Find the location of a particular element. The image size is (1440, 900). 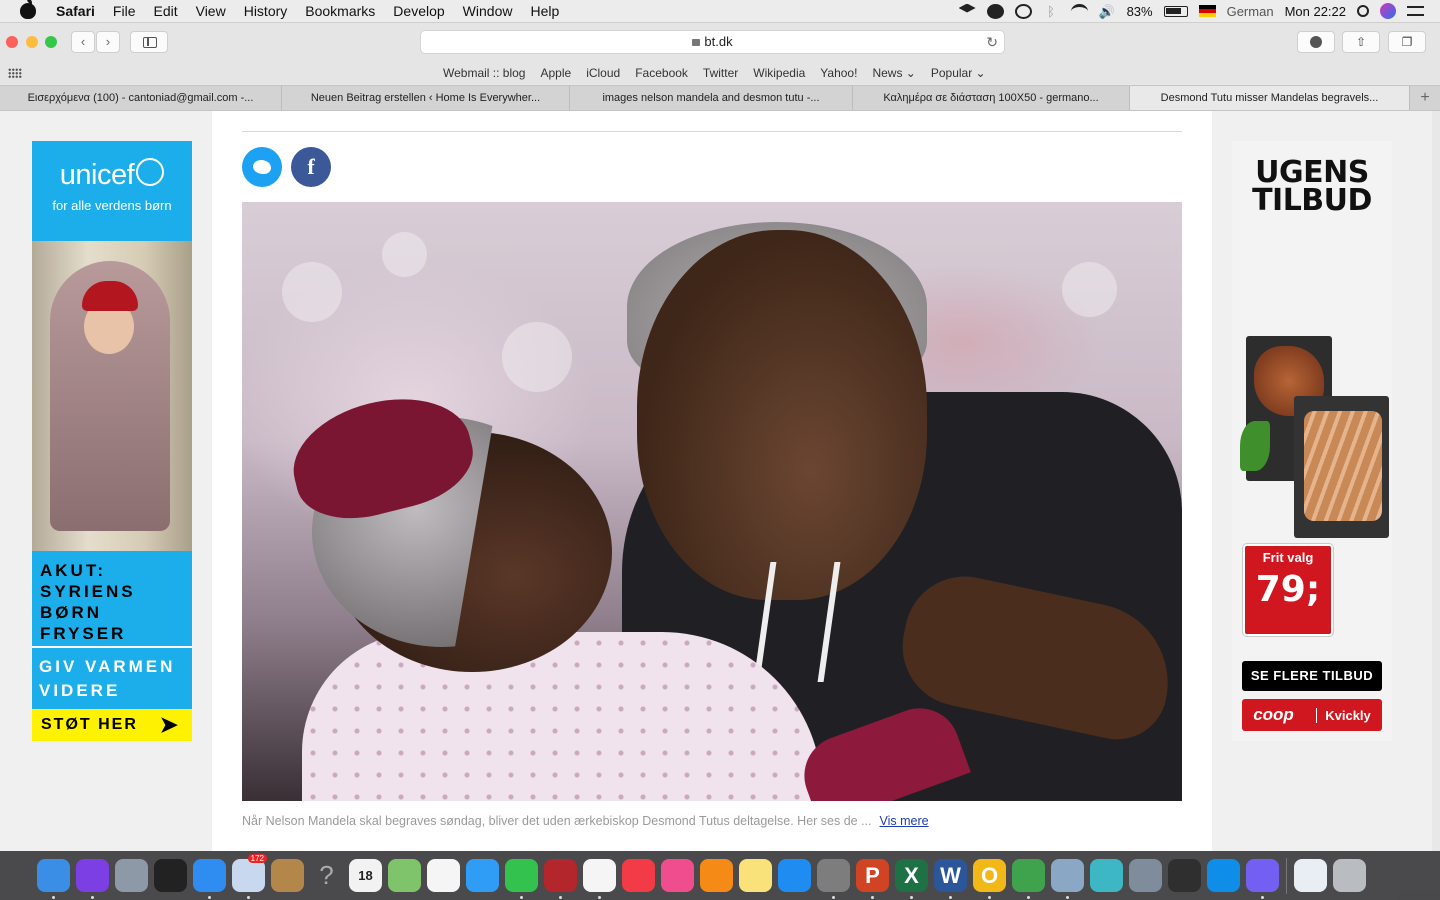

close-window-button is located at coordinates (12, 42).